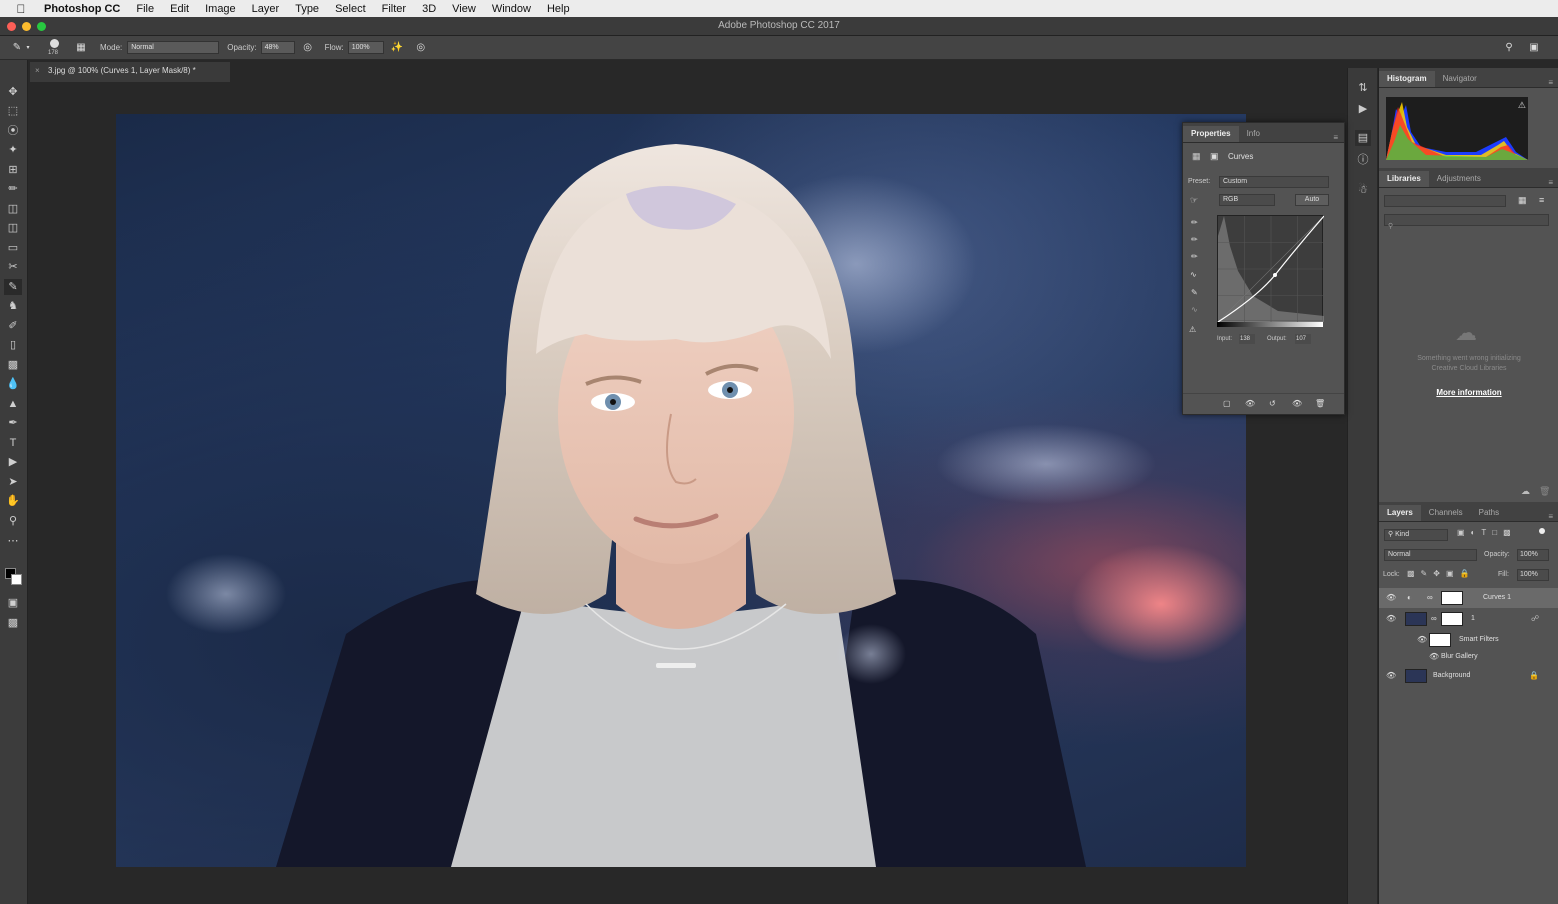 This screenshot has height=904, width=1558. Describe the element at coordinates (1194, 222) in the screenshot. I see `black-point-eyedropper-icon: ✏` at that location.